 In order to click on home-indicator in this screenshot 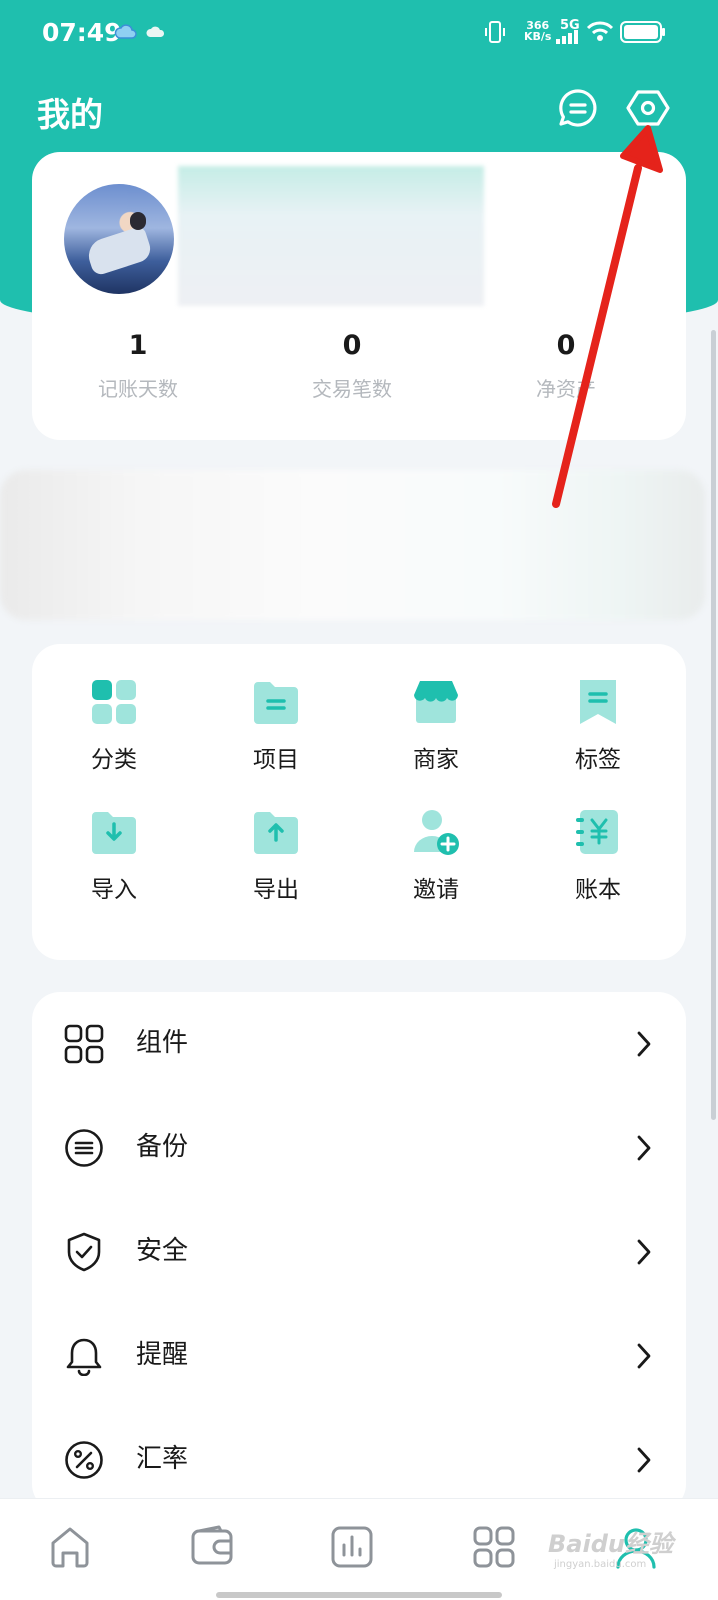, I will do `click(359, 1595)`.